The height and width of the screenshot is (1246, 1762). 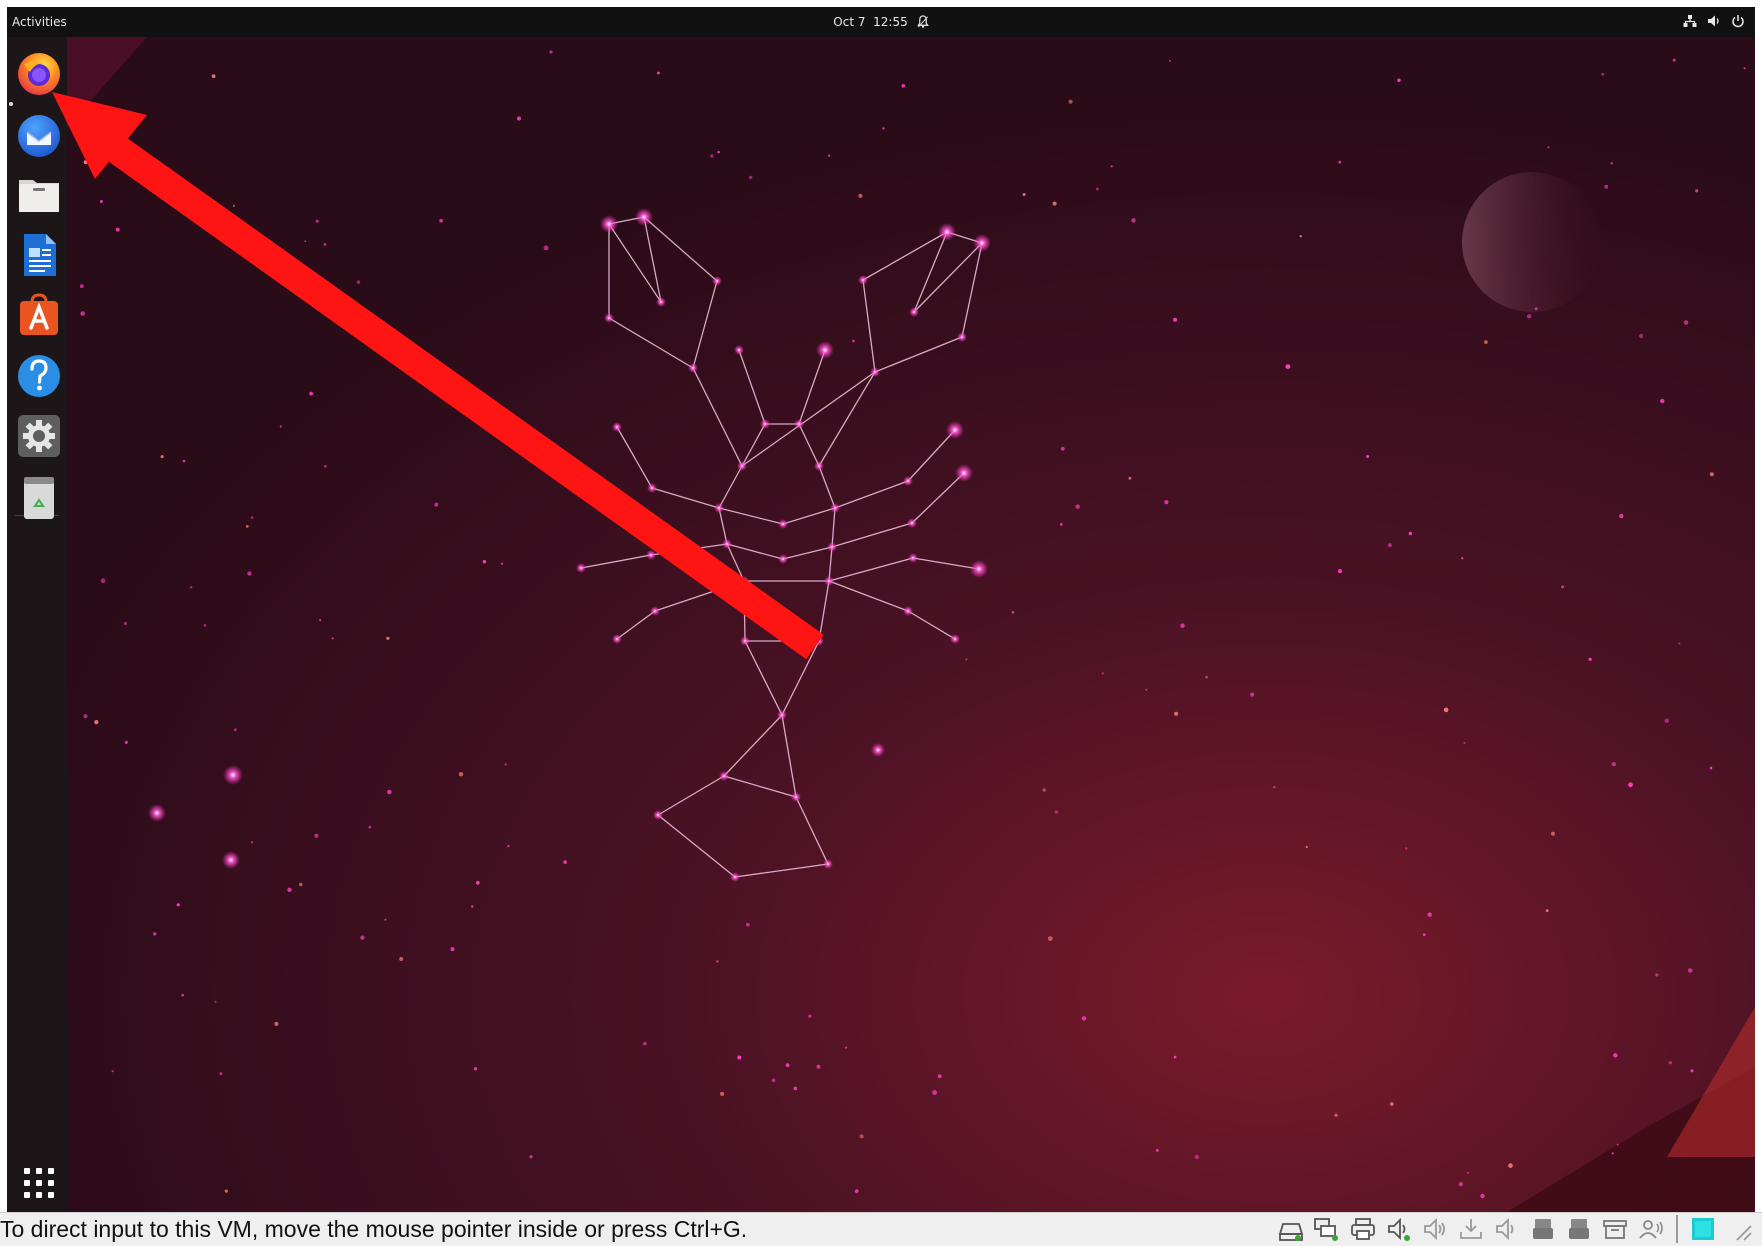 What do you see at coordinates (1651, 1229) in the screenshot?
I see `user-sharing-icon` at bounding box center [1651, 1229].